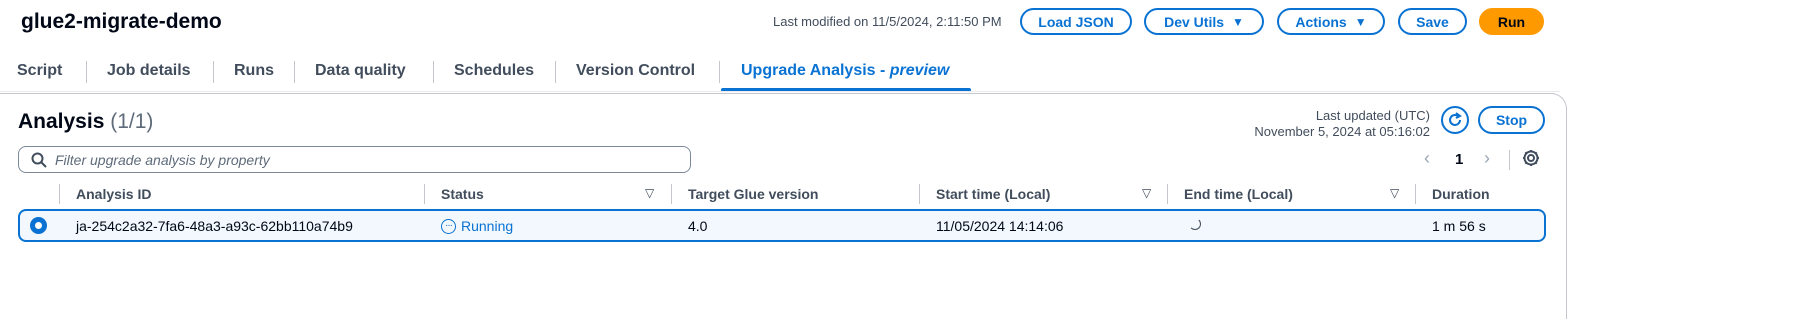  Describe the element at coordinates (462, 194) in the screenshot. I see `column-header-status: Status` at that location.